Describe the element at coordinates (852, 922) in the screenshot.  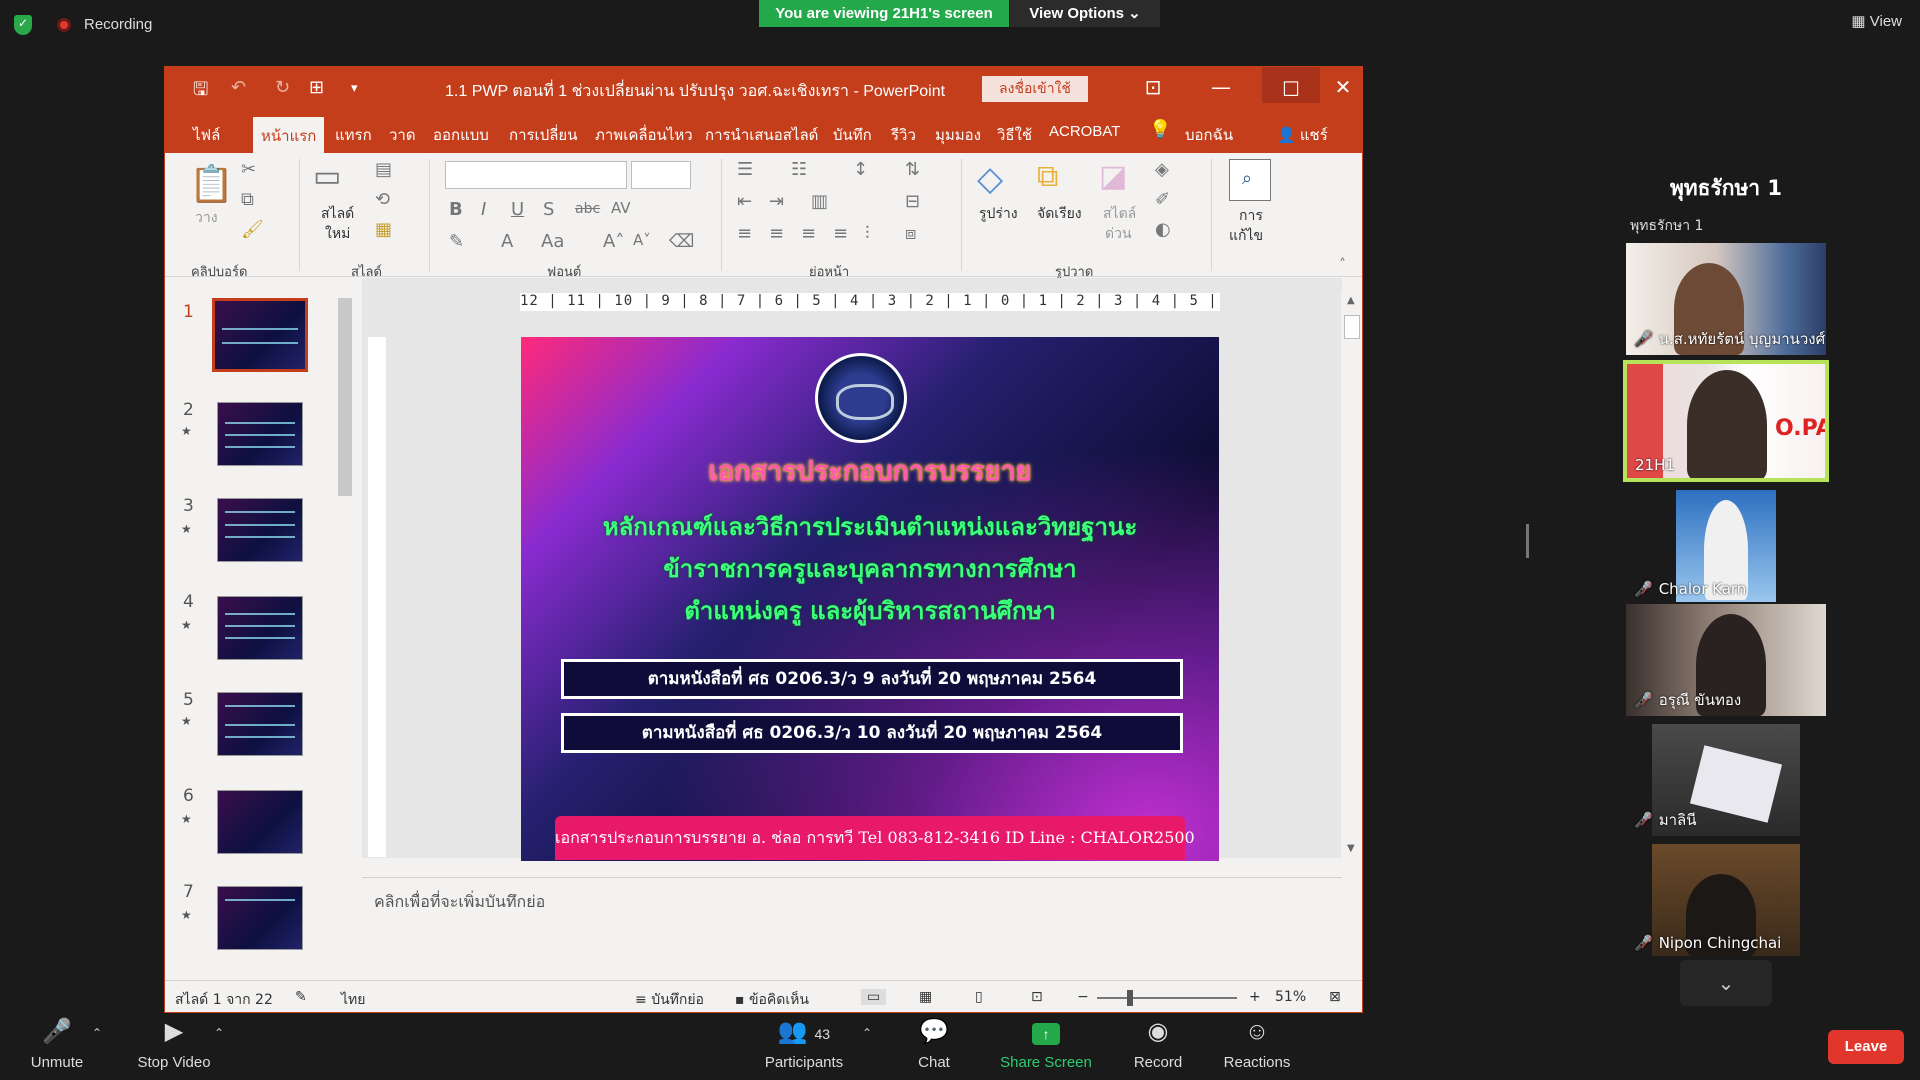
I see `notes-pane: คลิกเพื่อที่จะเพิ่มบันทึกย่อ` at that location.